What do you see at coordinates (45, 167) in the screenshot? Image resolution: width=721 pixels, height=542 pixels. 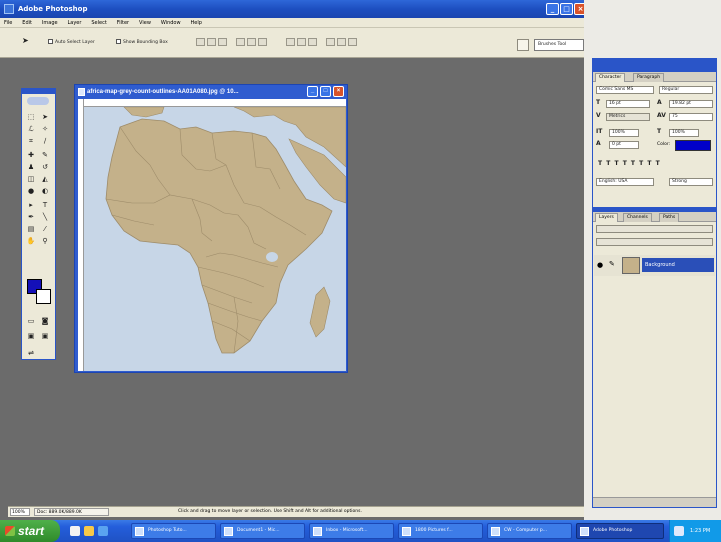 I see `history-brush-icon: ↺` at bounding box center [45, 167].